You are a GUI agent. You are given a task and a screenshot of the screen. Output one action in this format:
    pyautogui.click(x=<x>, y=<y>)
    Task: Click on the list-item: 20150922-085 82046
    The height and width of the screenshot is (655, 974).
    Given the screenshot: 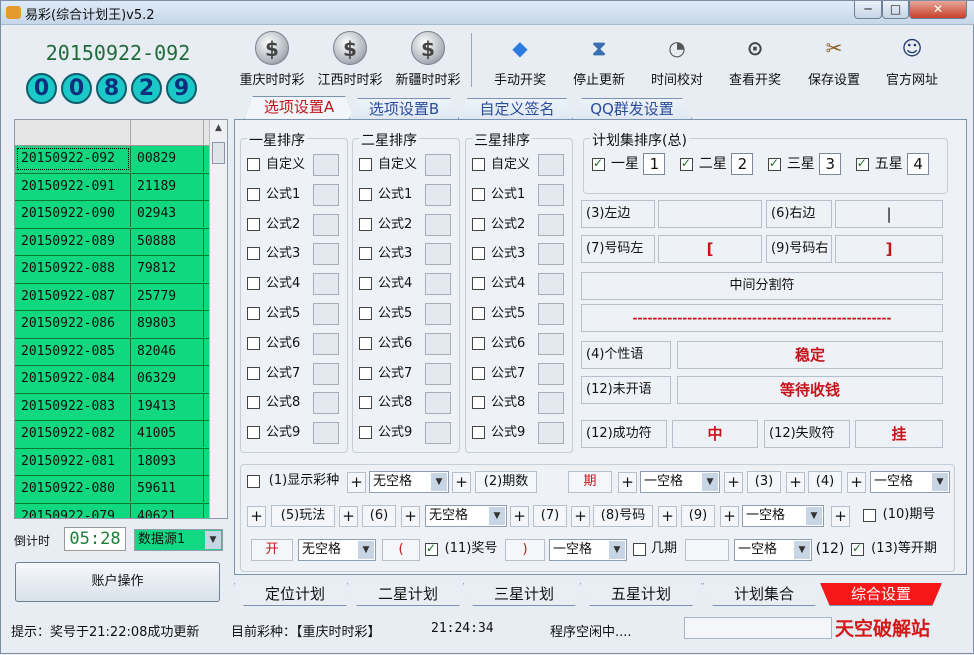 What is the action you would take?
    pyautogui.click(x=121, y=352)
    